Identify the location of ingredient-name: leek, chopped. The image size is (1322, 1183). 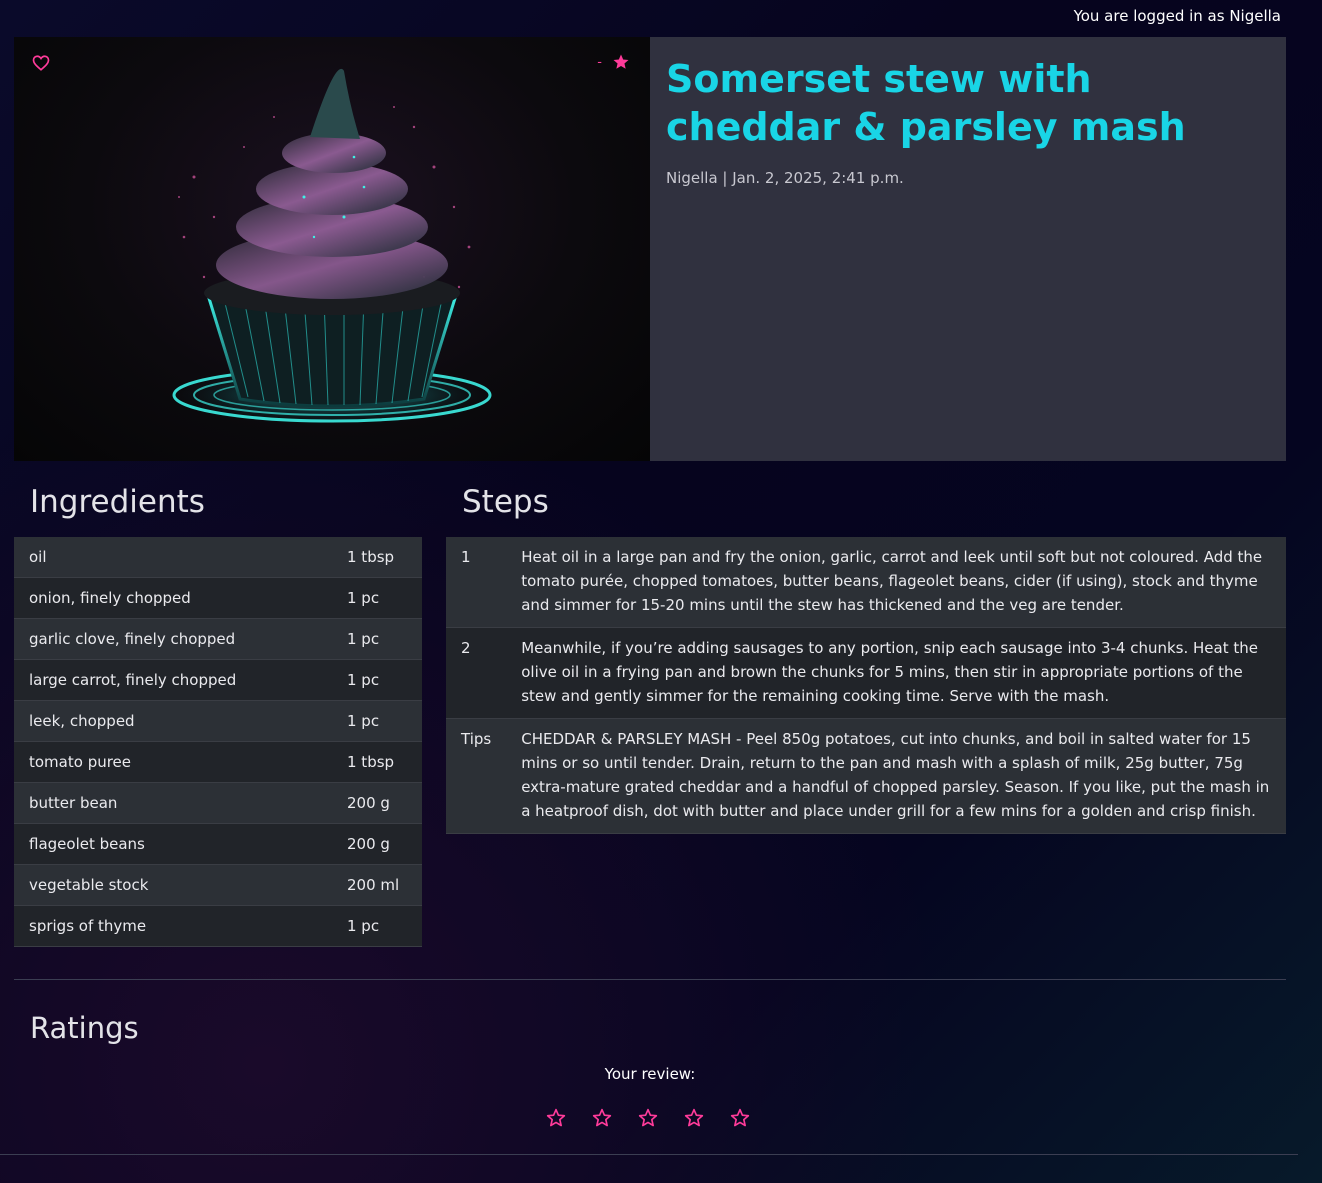
(180, 721).